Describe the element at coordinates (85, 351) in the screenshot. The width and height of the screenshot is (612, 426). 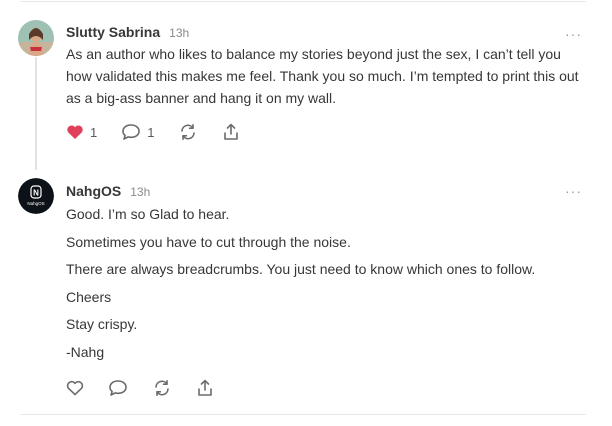
I see `comment-paragraph: -Nahg` at that location.